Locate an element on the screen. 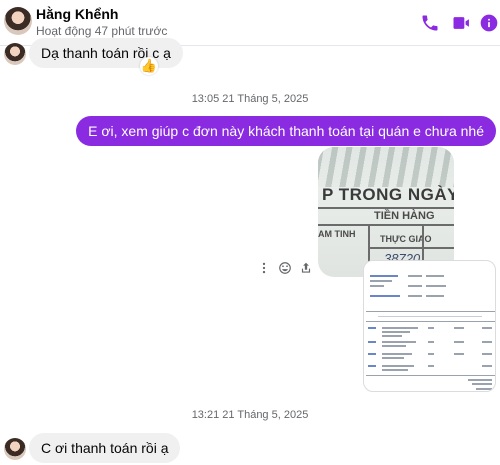 The image size is (500, 465). message-timestamp: 13:05 21 Tháng 5, 2025 is located at coordinates (250, 99).